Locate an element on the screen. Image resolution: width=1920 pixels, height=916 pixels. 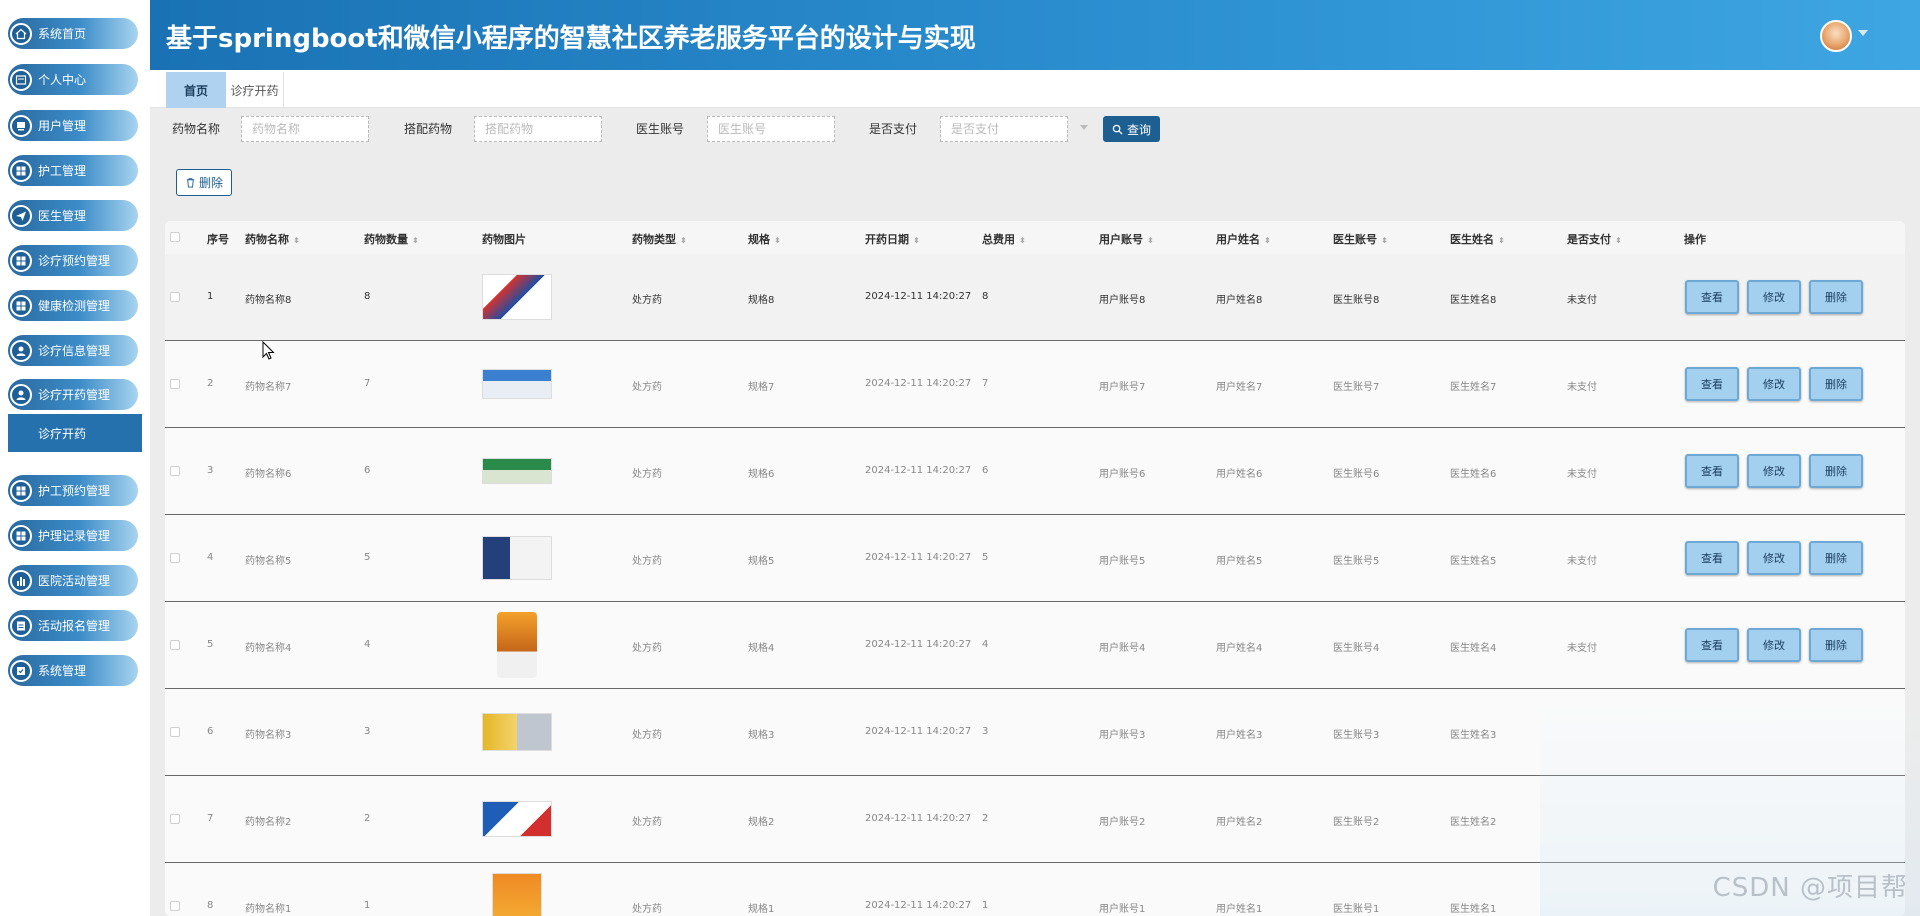
combo-drug-input: 搭配药物 is located at coordinates (538, 129).